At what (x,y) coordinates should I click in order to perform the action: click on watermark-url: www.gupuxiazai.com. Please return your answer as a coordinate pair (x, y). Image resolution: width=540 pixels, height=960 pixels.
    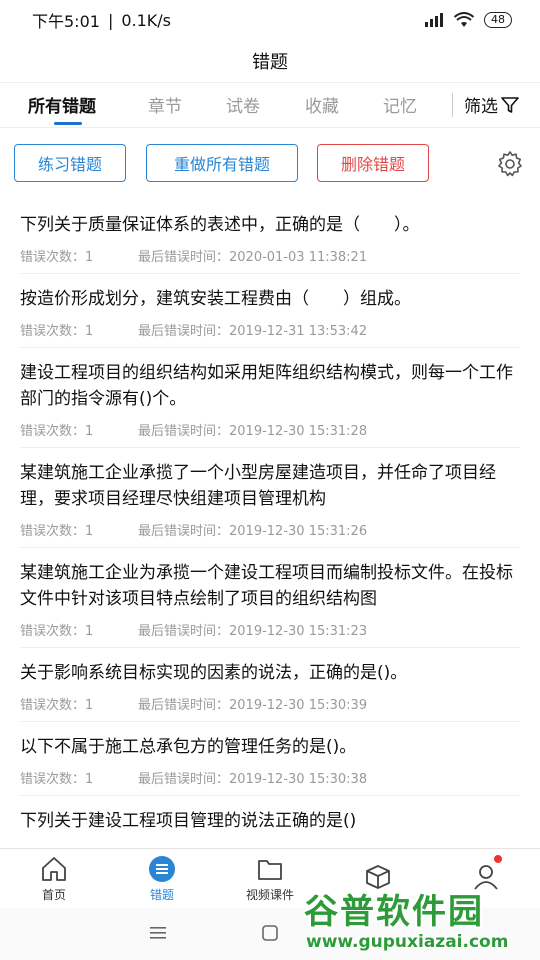
    Looking at the image, I should click on (407, 942).